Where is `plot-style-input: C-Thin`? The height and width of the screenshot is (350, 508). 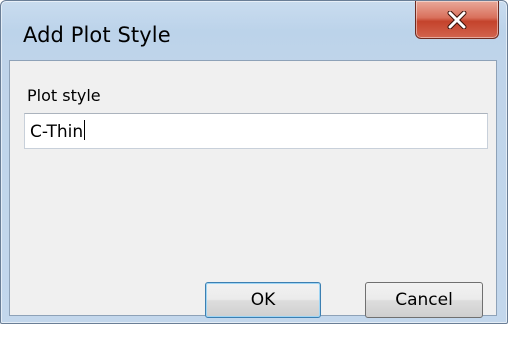 plot-style-input: C-Thin is located at coordinates (256, 131).